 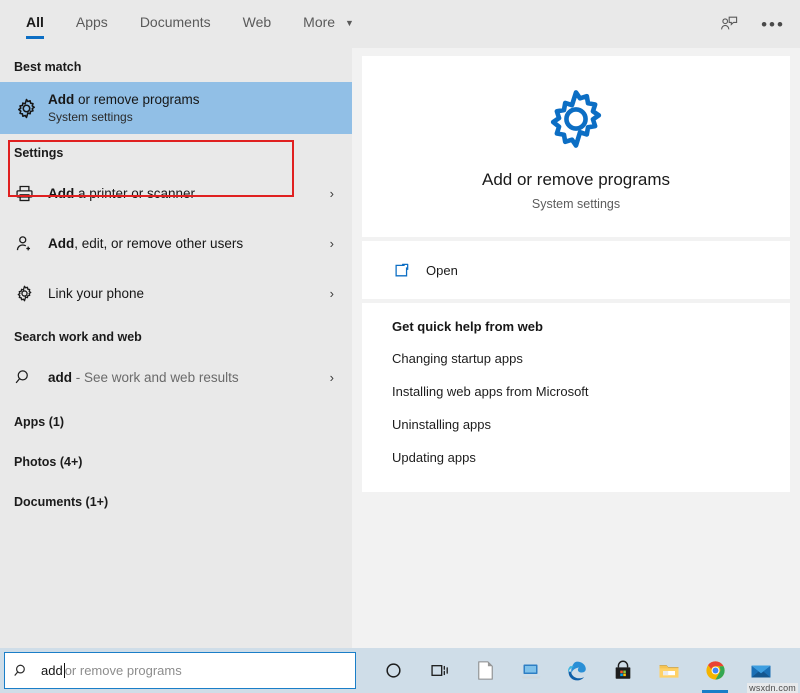 What do you see at coordinates (349, 23) in the screenshot?
I see `chevron-down-icon: ▼` at bounding box center [349, 23].